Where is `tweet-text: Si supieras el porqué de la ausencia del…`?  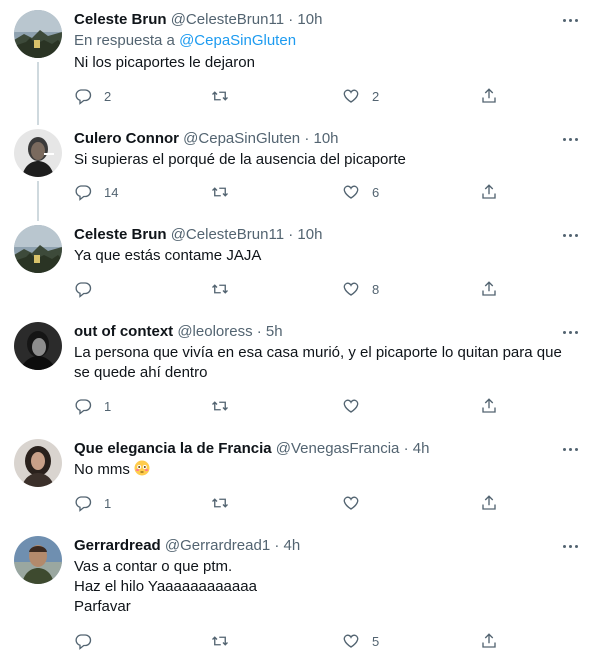
tweet-text: Si supieras el porqué de la ausencia del… is located at coordinates (240, 160).